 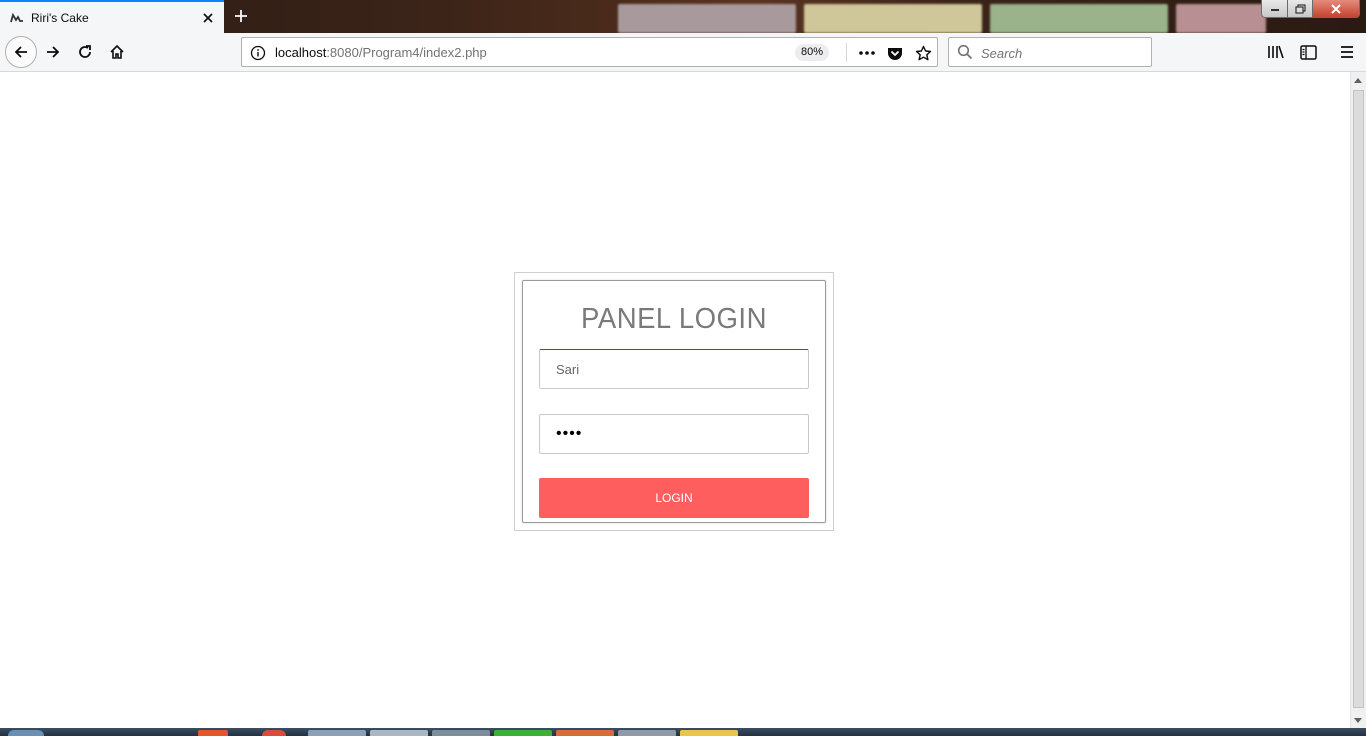 I want to click on sidebar-icon, so click(x=1308, y=52).